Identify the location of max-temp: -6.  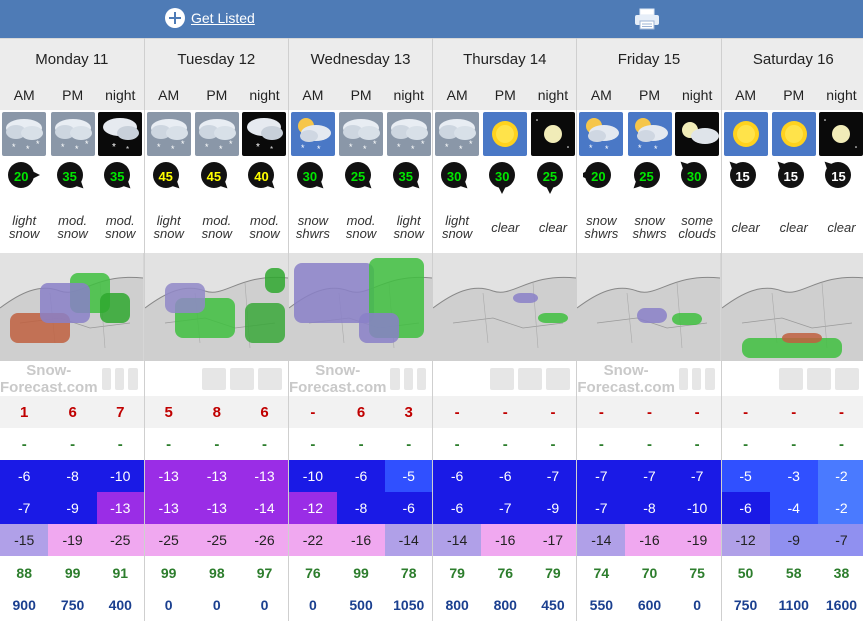
(457, 476).